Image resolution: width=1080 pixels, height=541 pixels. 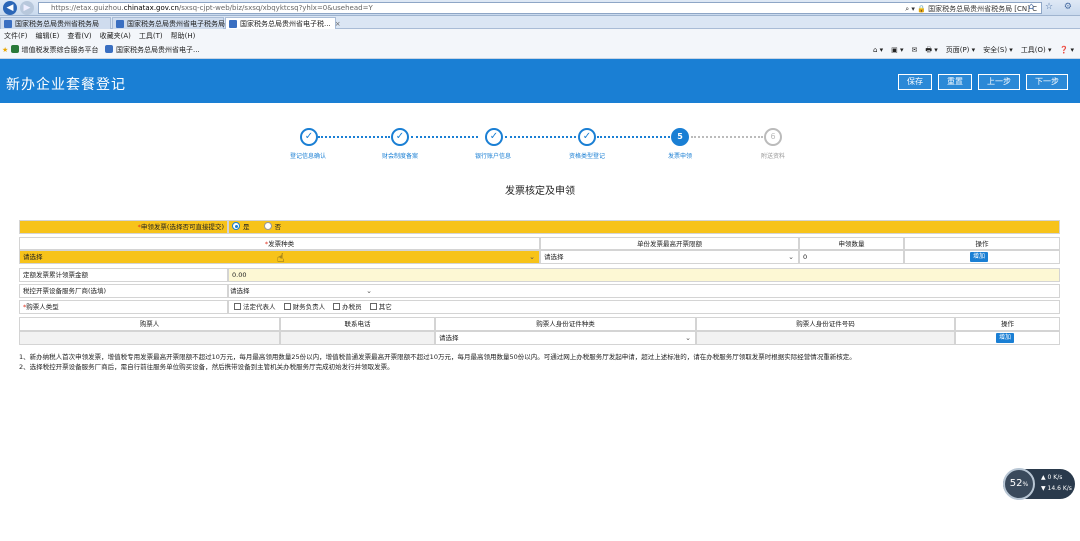 What do you see at coordinates (1067, 50) in the screenshot?
I see `help-icon: ❓ ▾` at bounding box center [1067, 50].